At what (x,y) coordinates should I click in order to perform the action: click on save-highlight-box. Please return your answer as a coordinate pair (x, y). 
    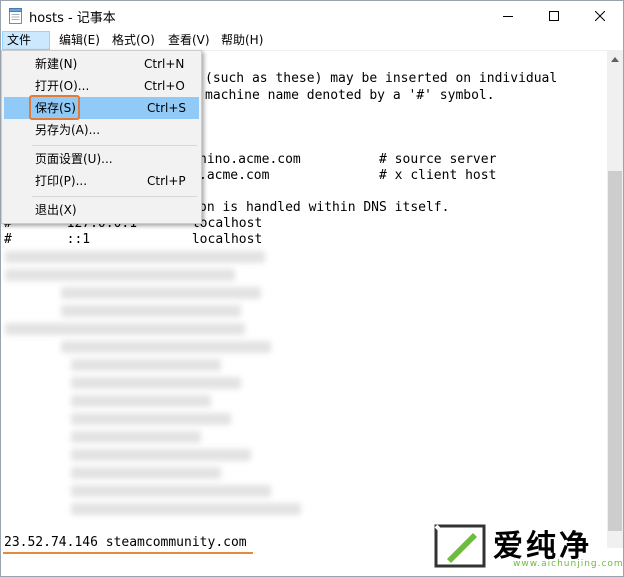
    Looking at the image, I should click on (54, 107).